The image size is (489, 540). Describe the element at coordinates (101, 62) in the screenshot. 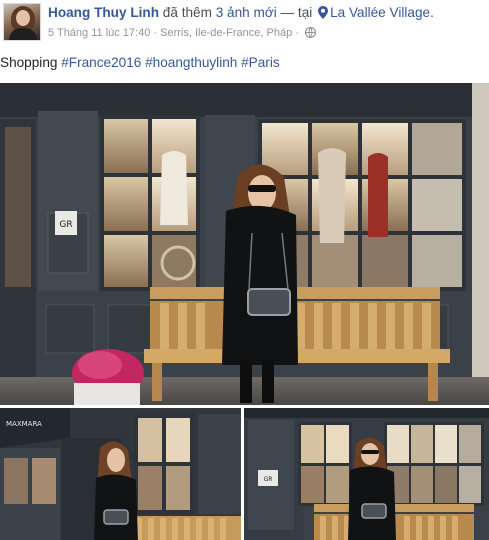

I see `hashtag-link: #France2016` at that location.